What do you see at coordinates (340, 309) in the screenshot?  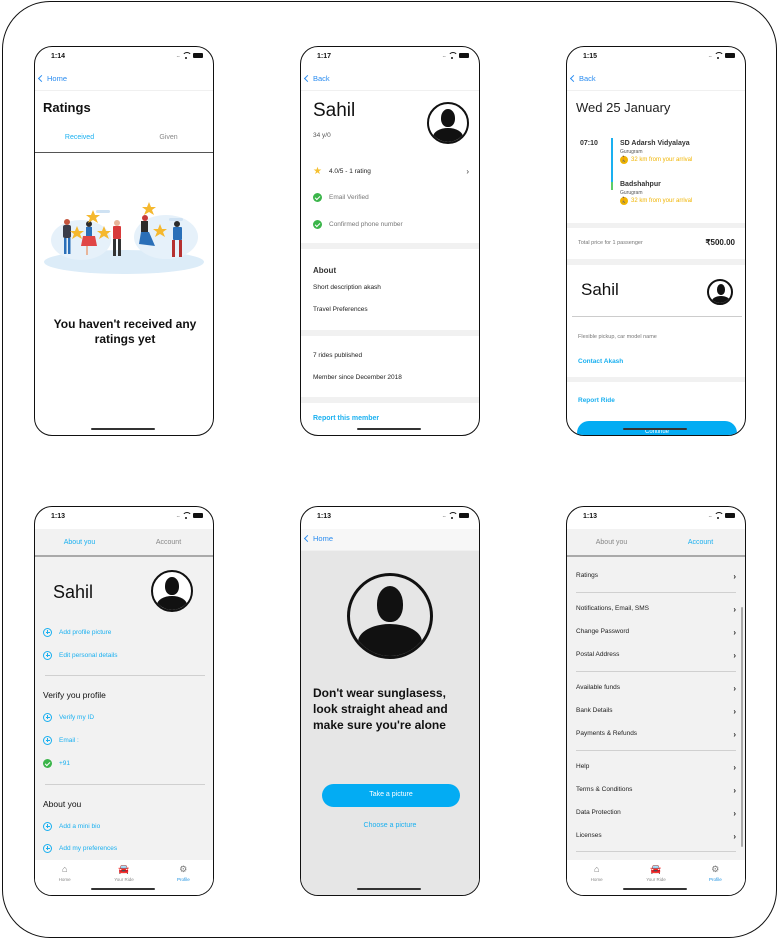 I see `travel-preferences: Travel Preferences` at bounding box center [340, 309].